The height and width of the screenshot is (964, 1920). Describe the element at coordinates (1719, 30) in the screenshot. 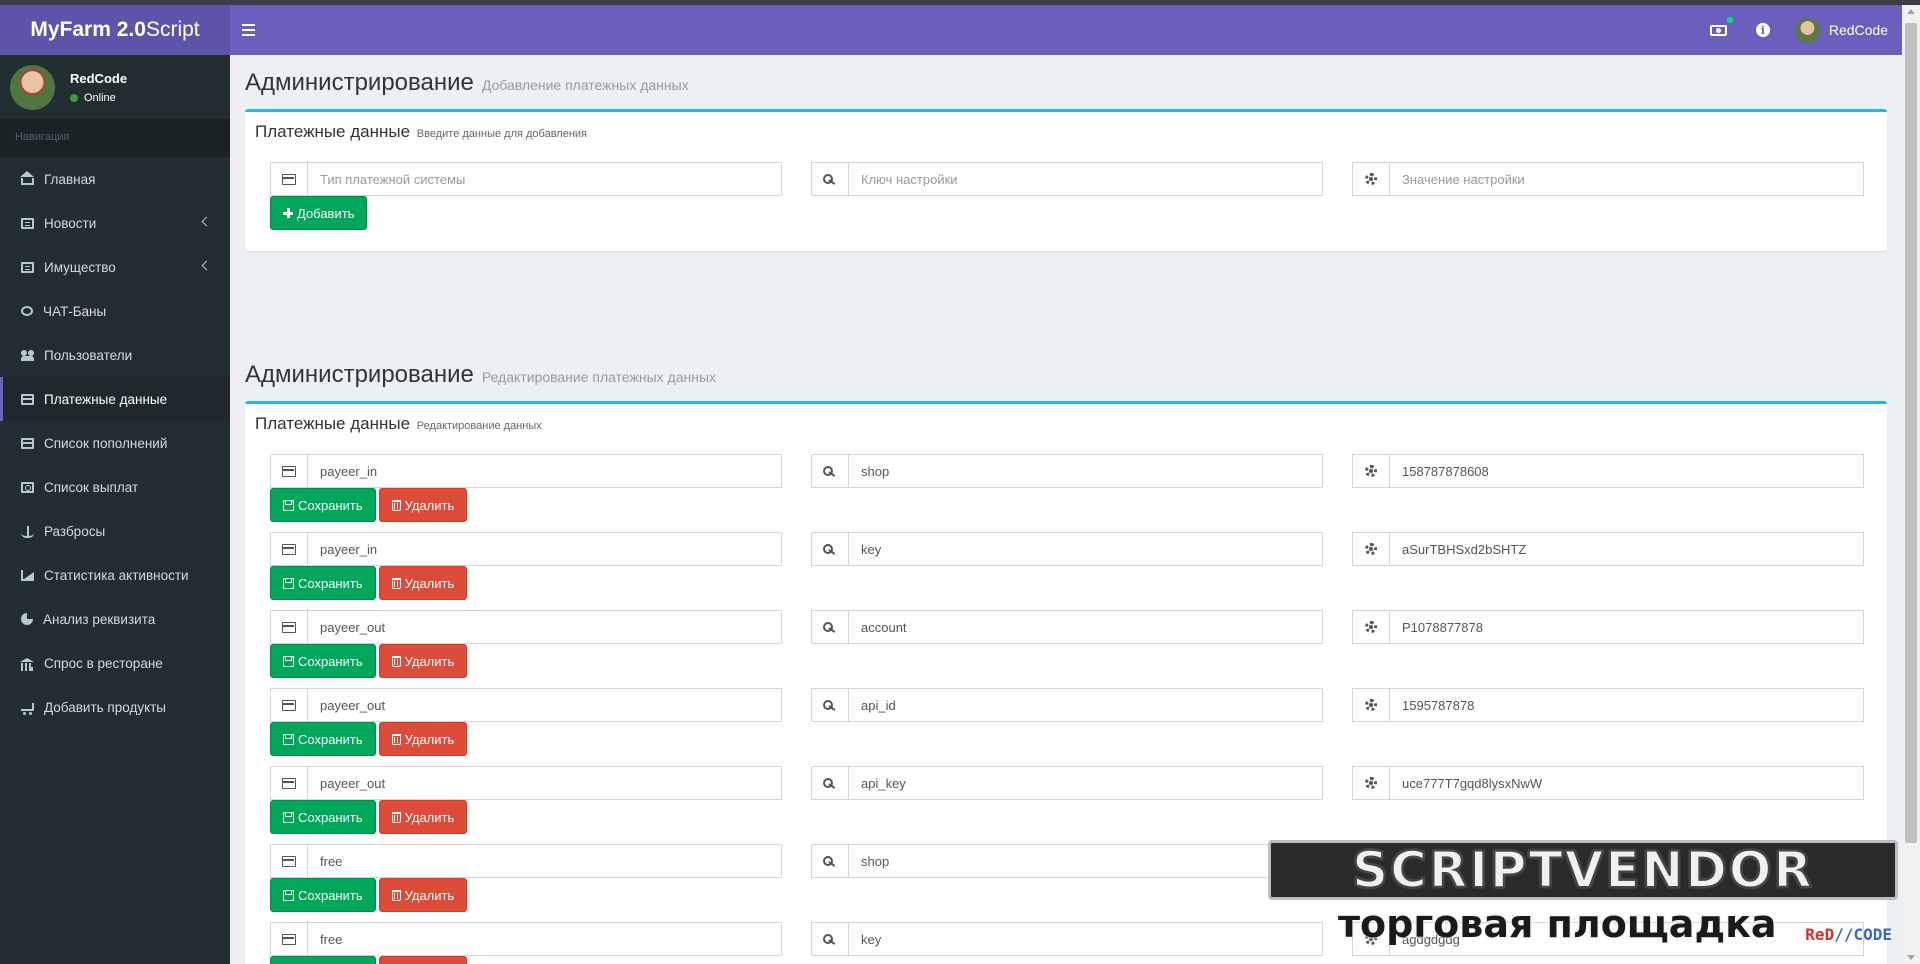

I see `money-icon-button` at that location.